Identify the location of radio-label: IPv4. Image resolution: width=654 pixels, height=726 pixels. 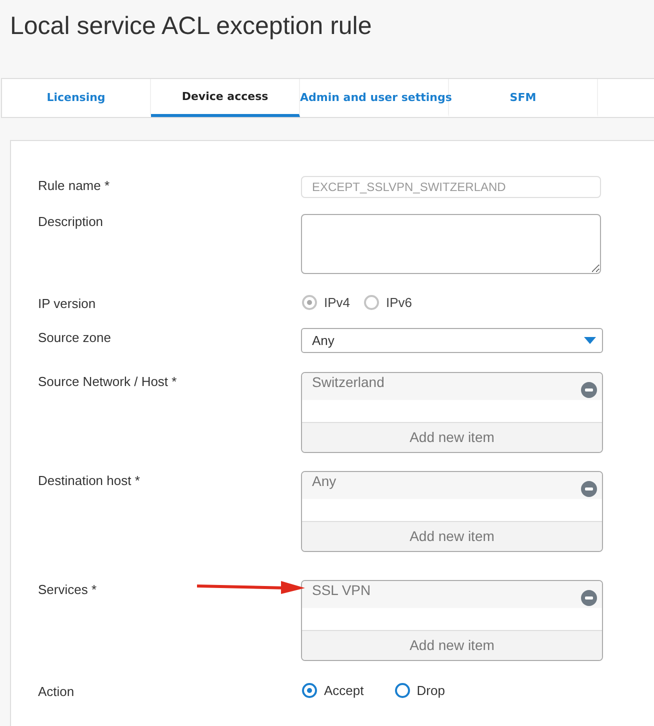
(337, 302).